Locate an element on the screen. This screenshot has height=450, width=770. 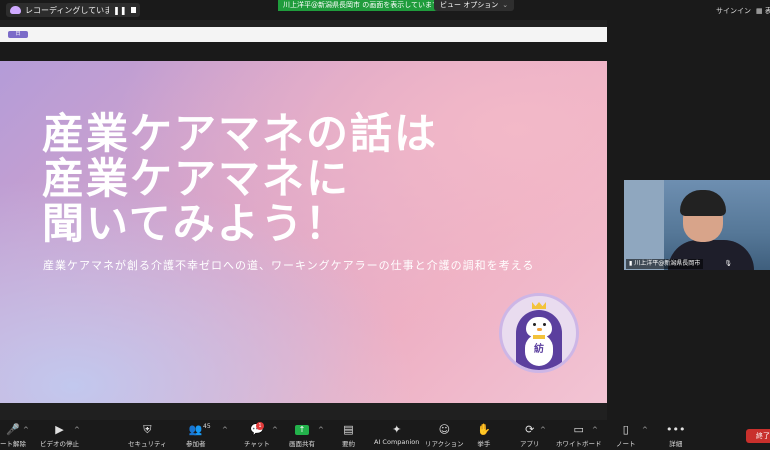
grid-icon: ▦ is located at coordinates (759, 11).